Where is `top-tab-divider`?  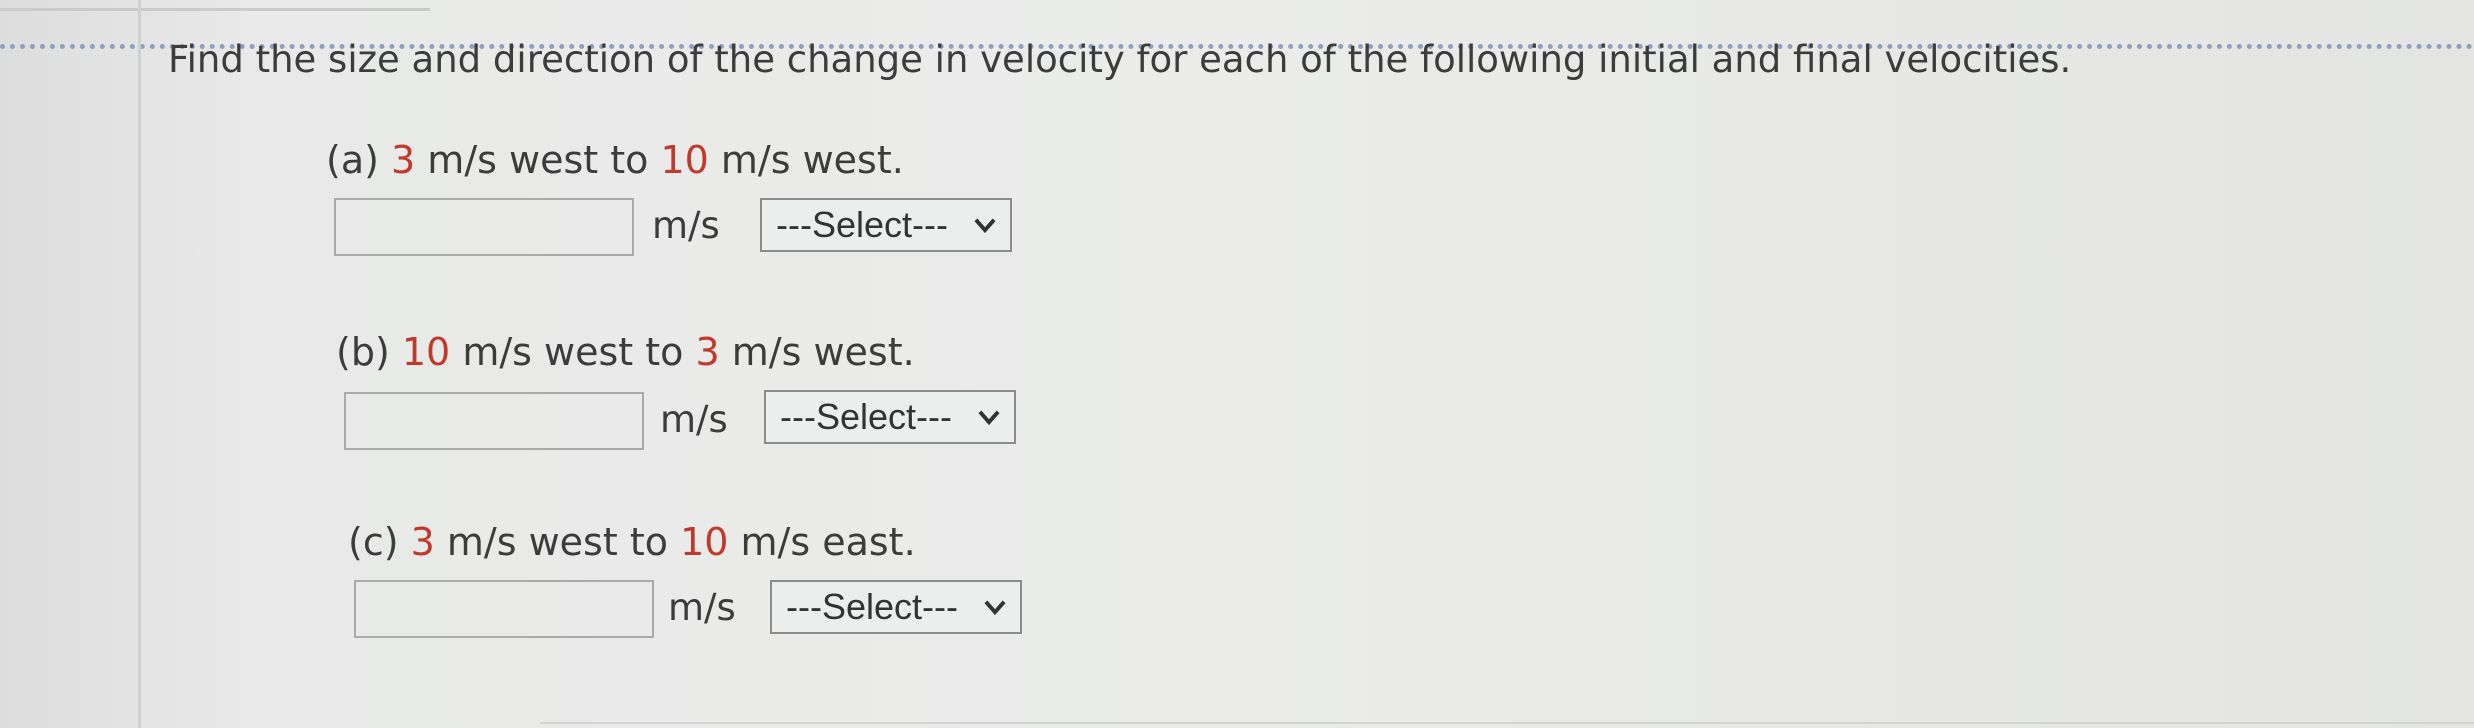 top-tab-divider is located at coordinates (215, 5).